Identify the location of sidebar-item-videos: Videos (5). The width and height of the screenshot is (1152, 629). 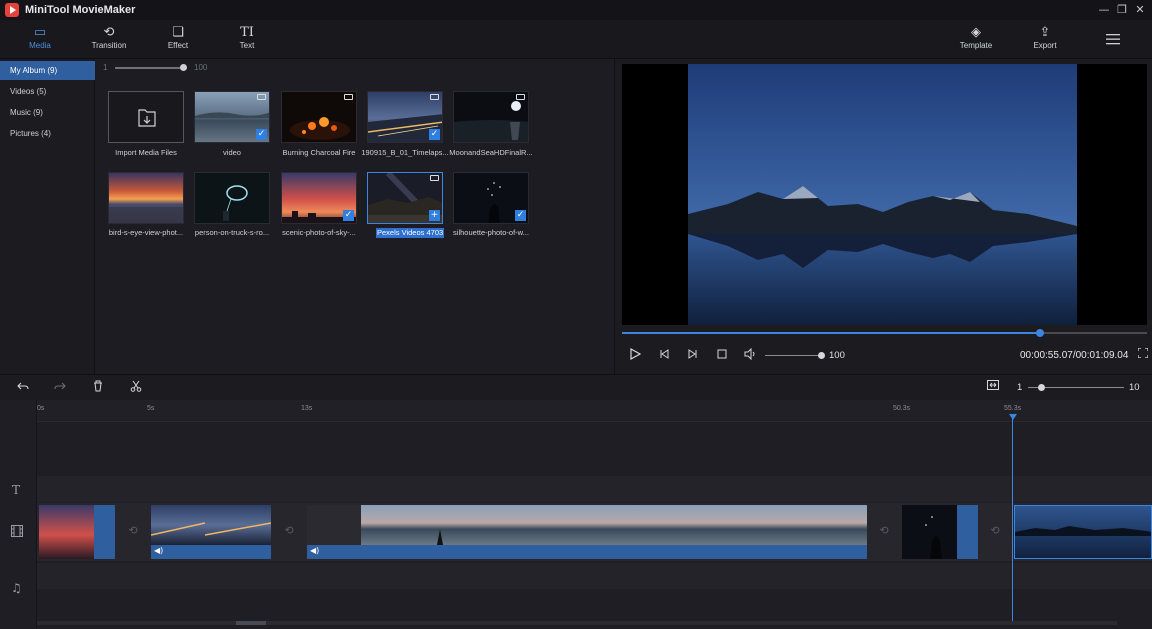
(47, 91).